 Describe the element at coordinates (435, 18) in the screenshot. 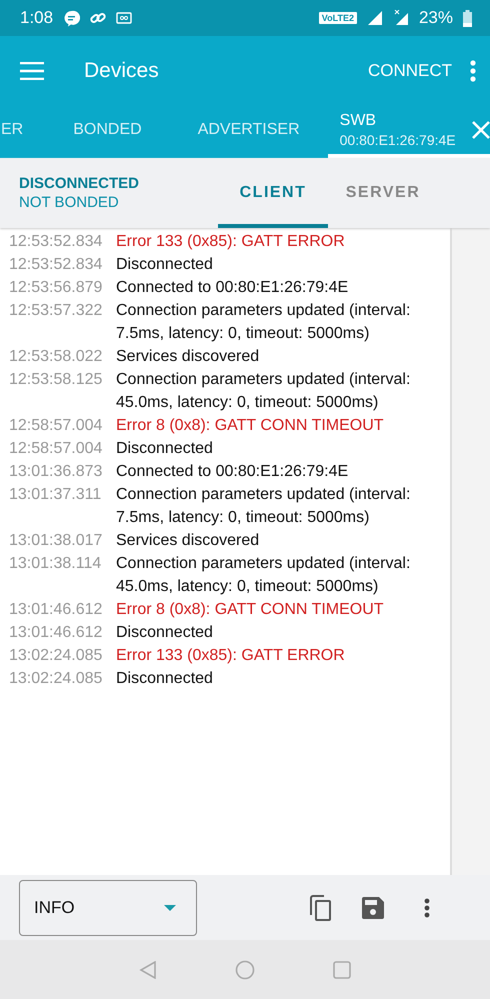

I see `battery-percent: 23%` at that location.